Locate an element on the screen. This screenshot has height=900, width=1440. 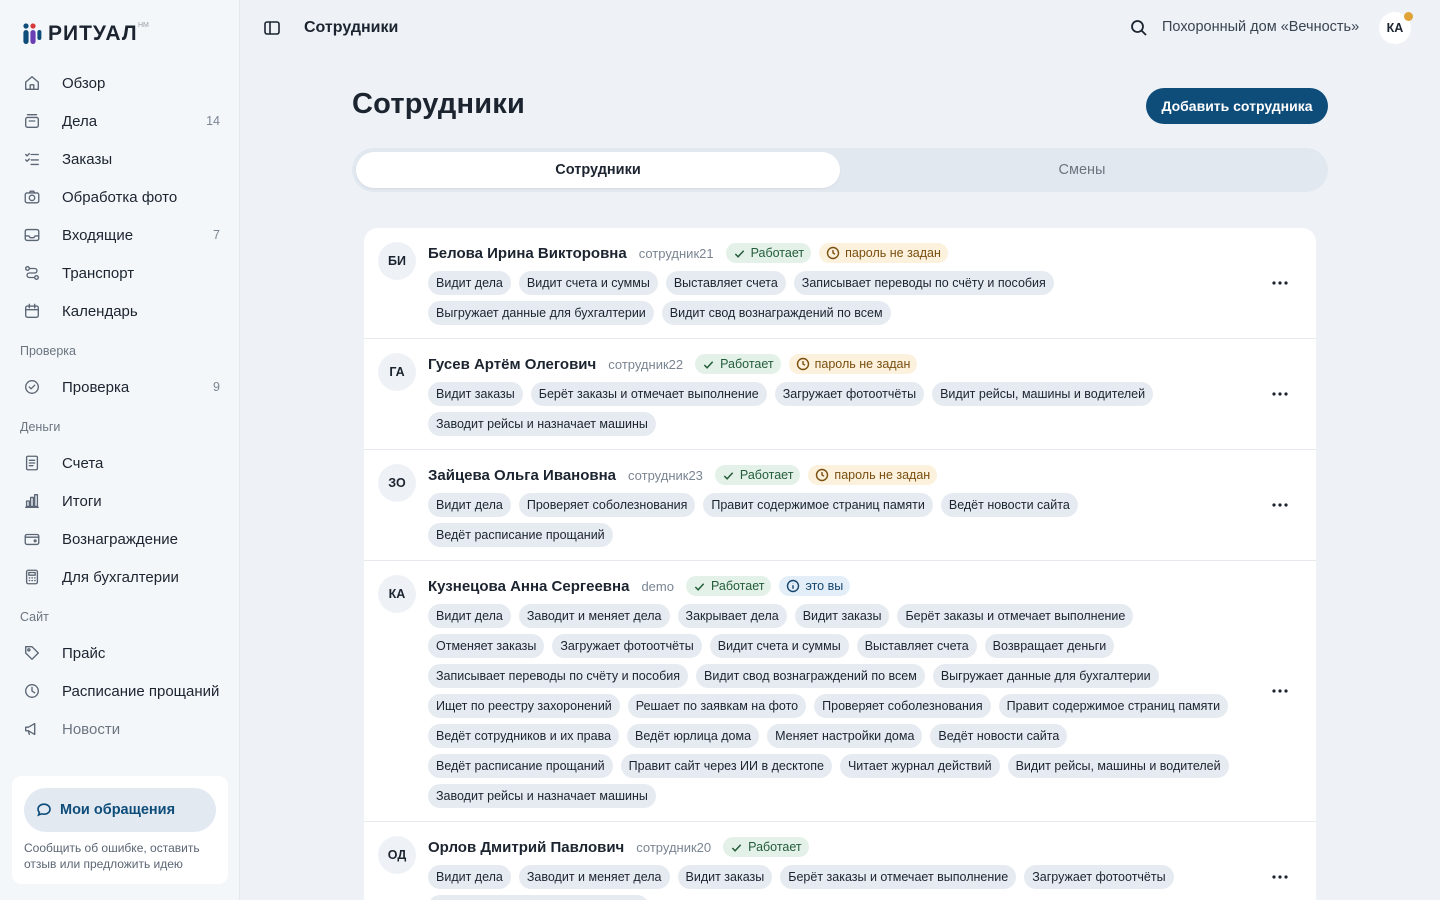
permission-chip: Отменяет заказы is located at coordinates (486, 646).